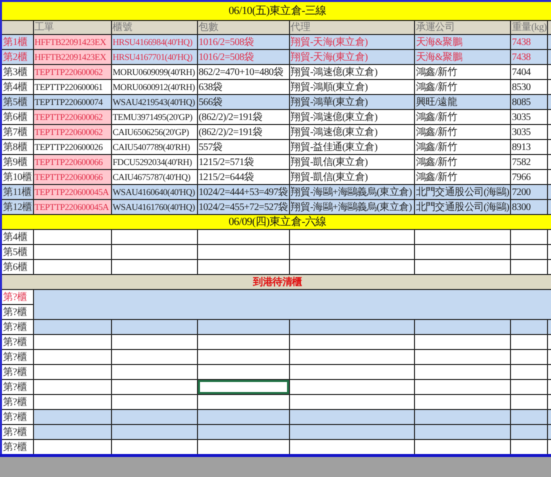 This screenshot has width=551, height=477. Describe the element at coordinates (462, 42) in the screenshot. I see `table-cell: 天海&聚鵬` at that location.